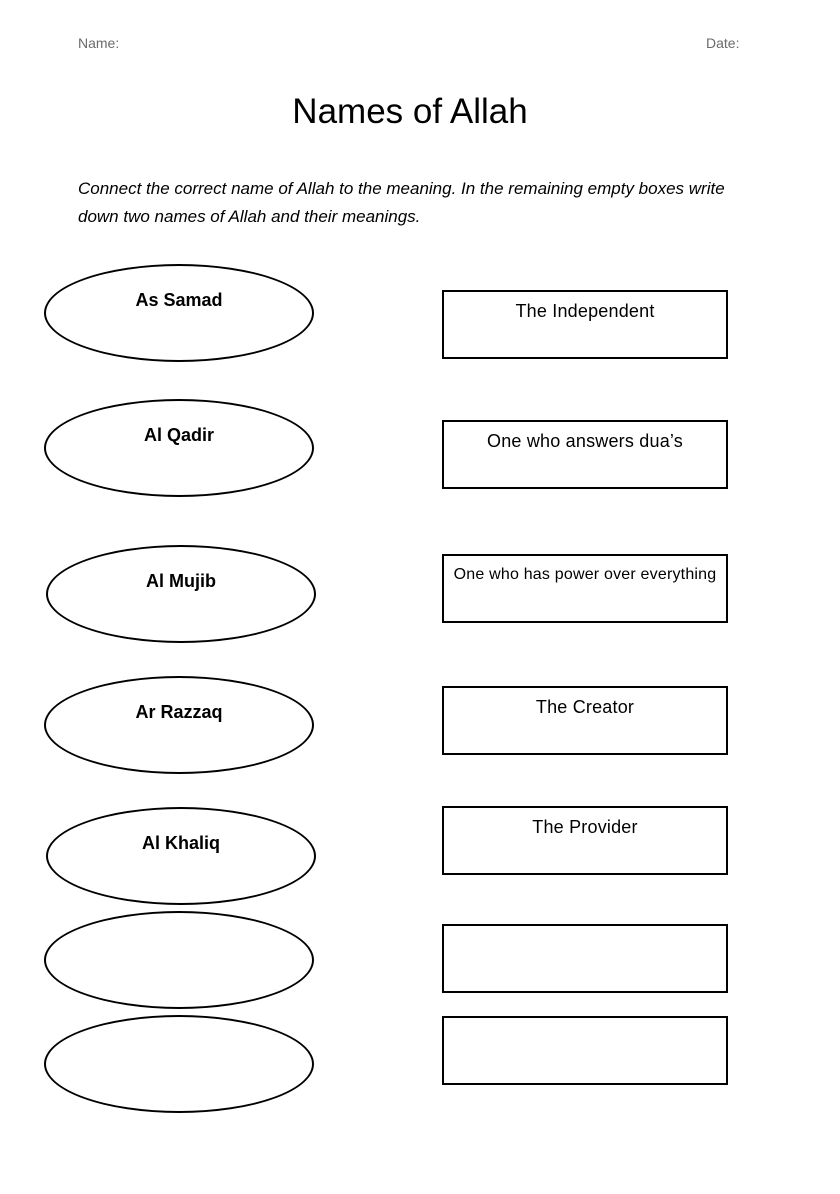 The width and height of the screenshot is (840, 1194). Describe the element at coordinates (723, 43) in the screenshot. I see `date-label: Date:` at that location.